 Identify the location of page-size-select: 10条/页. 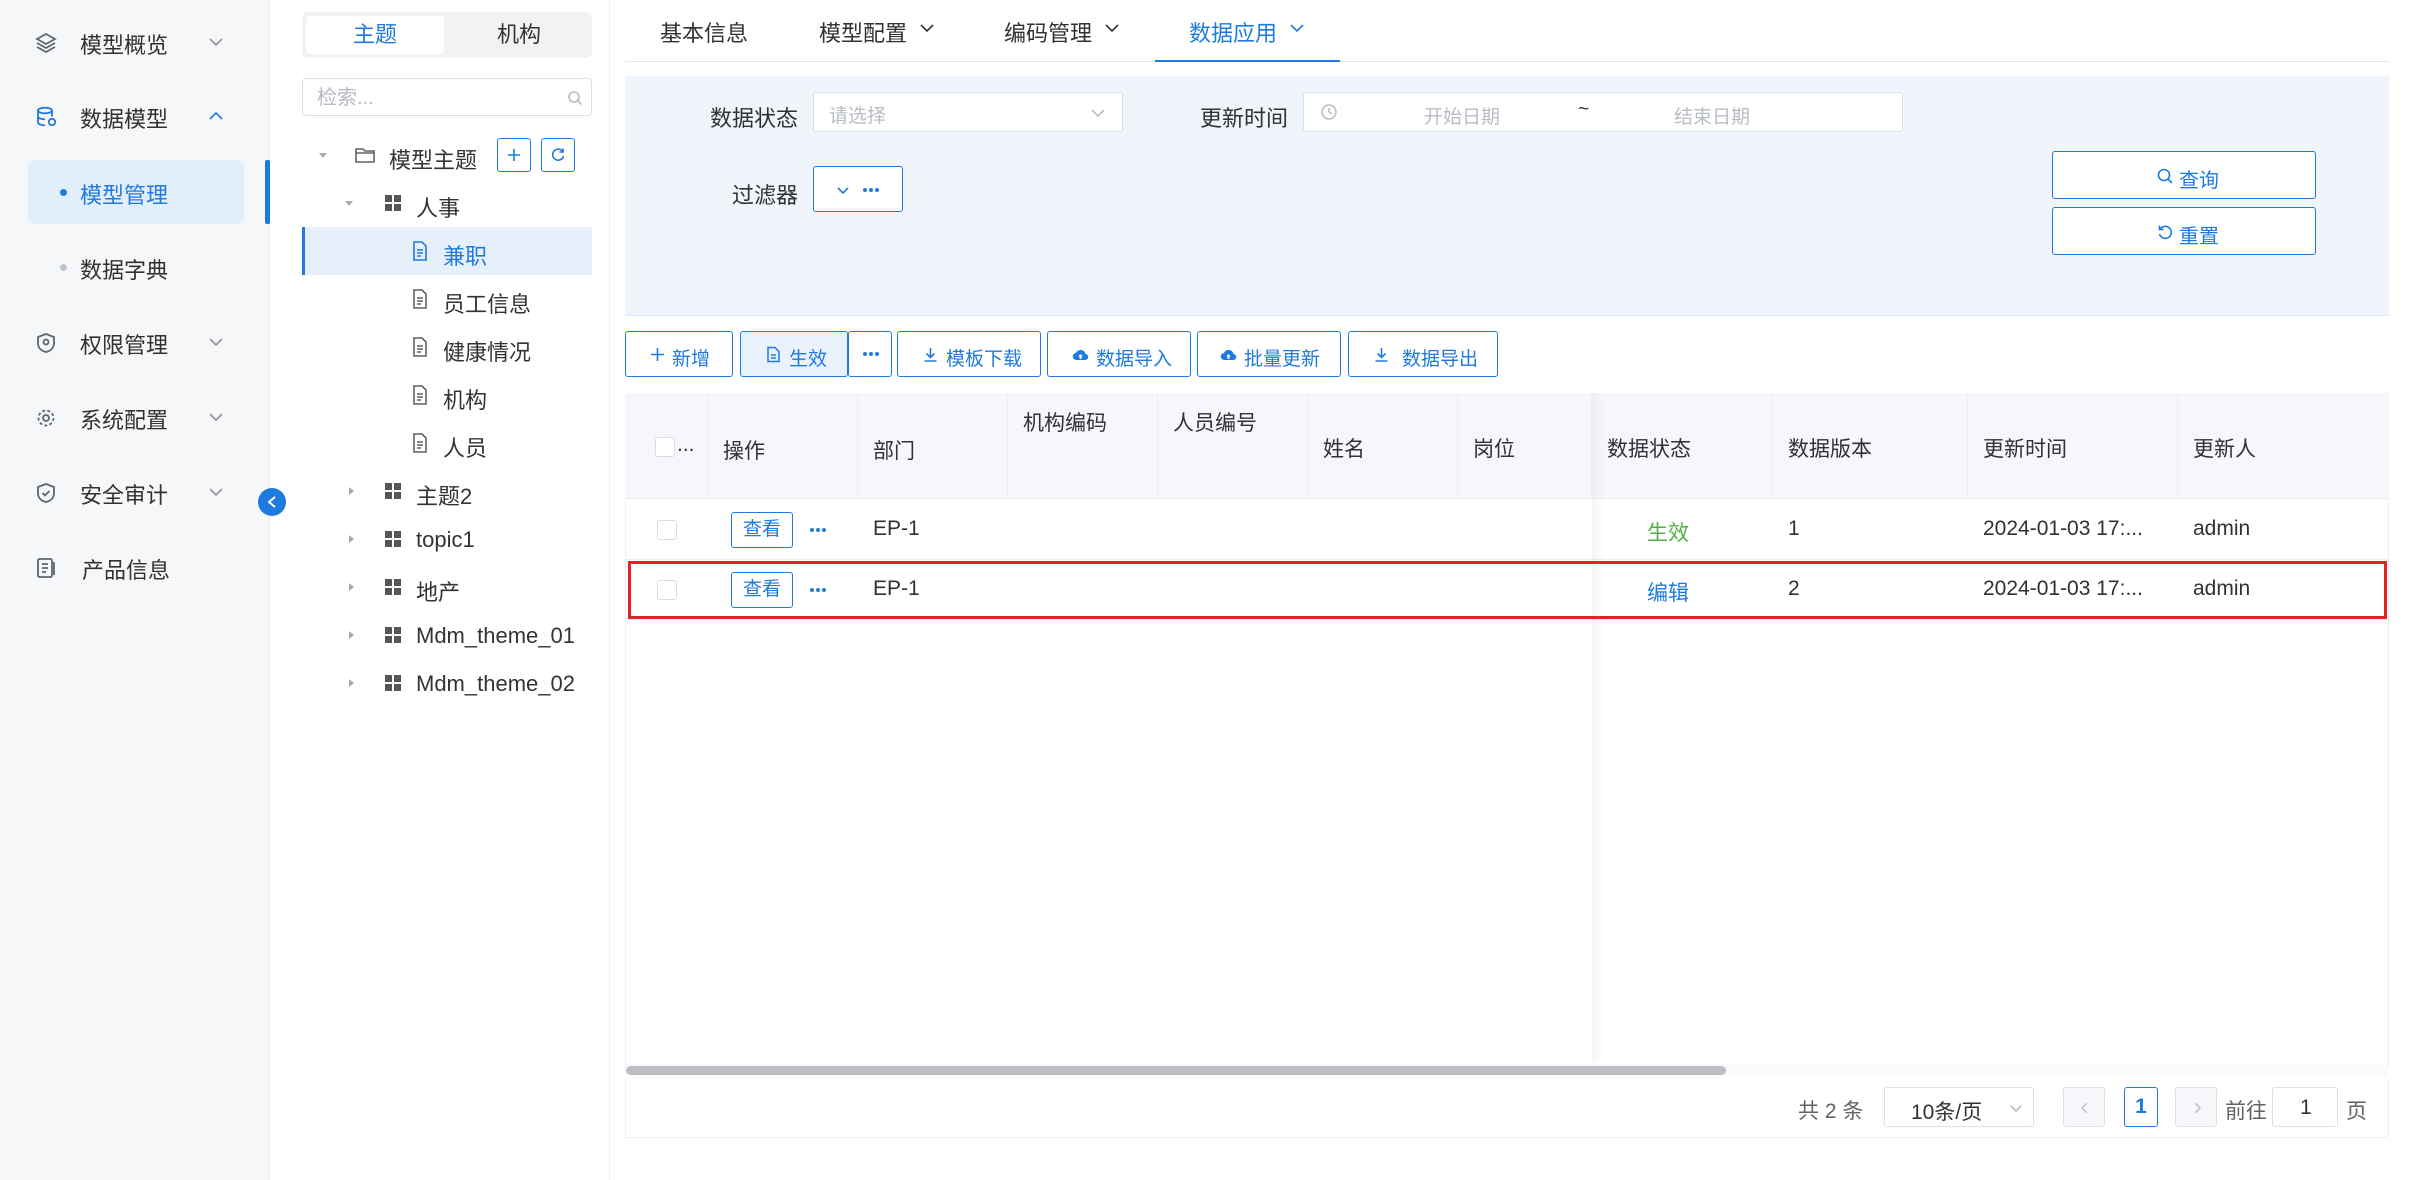
(1959, 1107).